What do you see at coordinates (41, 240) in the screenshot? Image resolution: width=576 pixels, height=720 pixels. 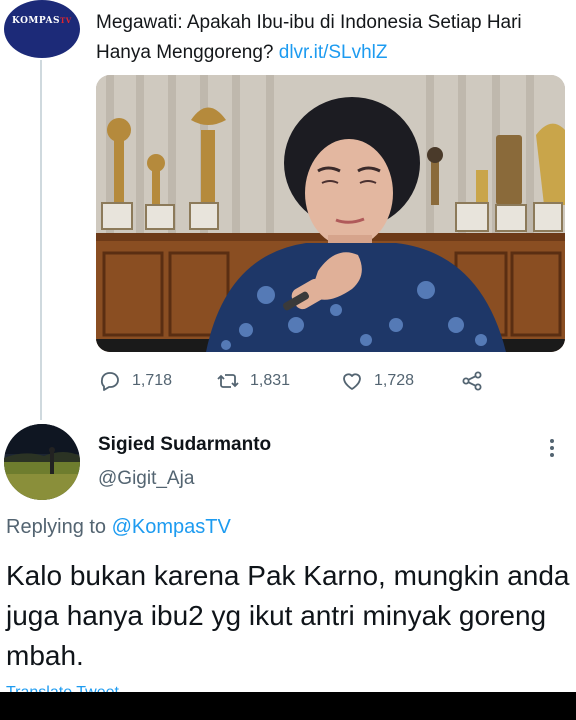 I see `thread-connector-line` at bounding box center [41, 240].